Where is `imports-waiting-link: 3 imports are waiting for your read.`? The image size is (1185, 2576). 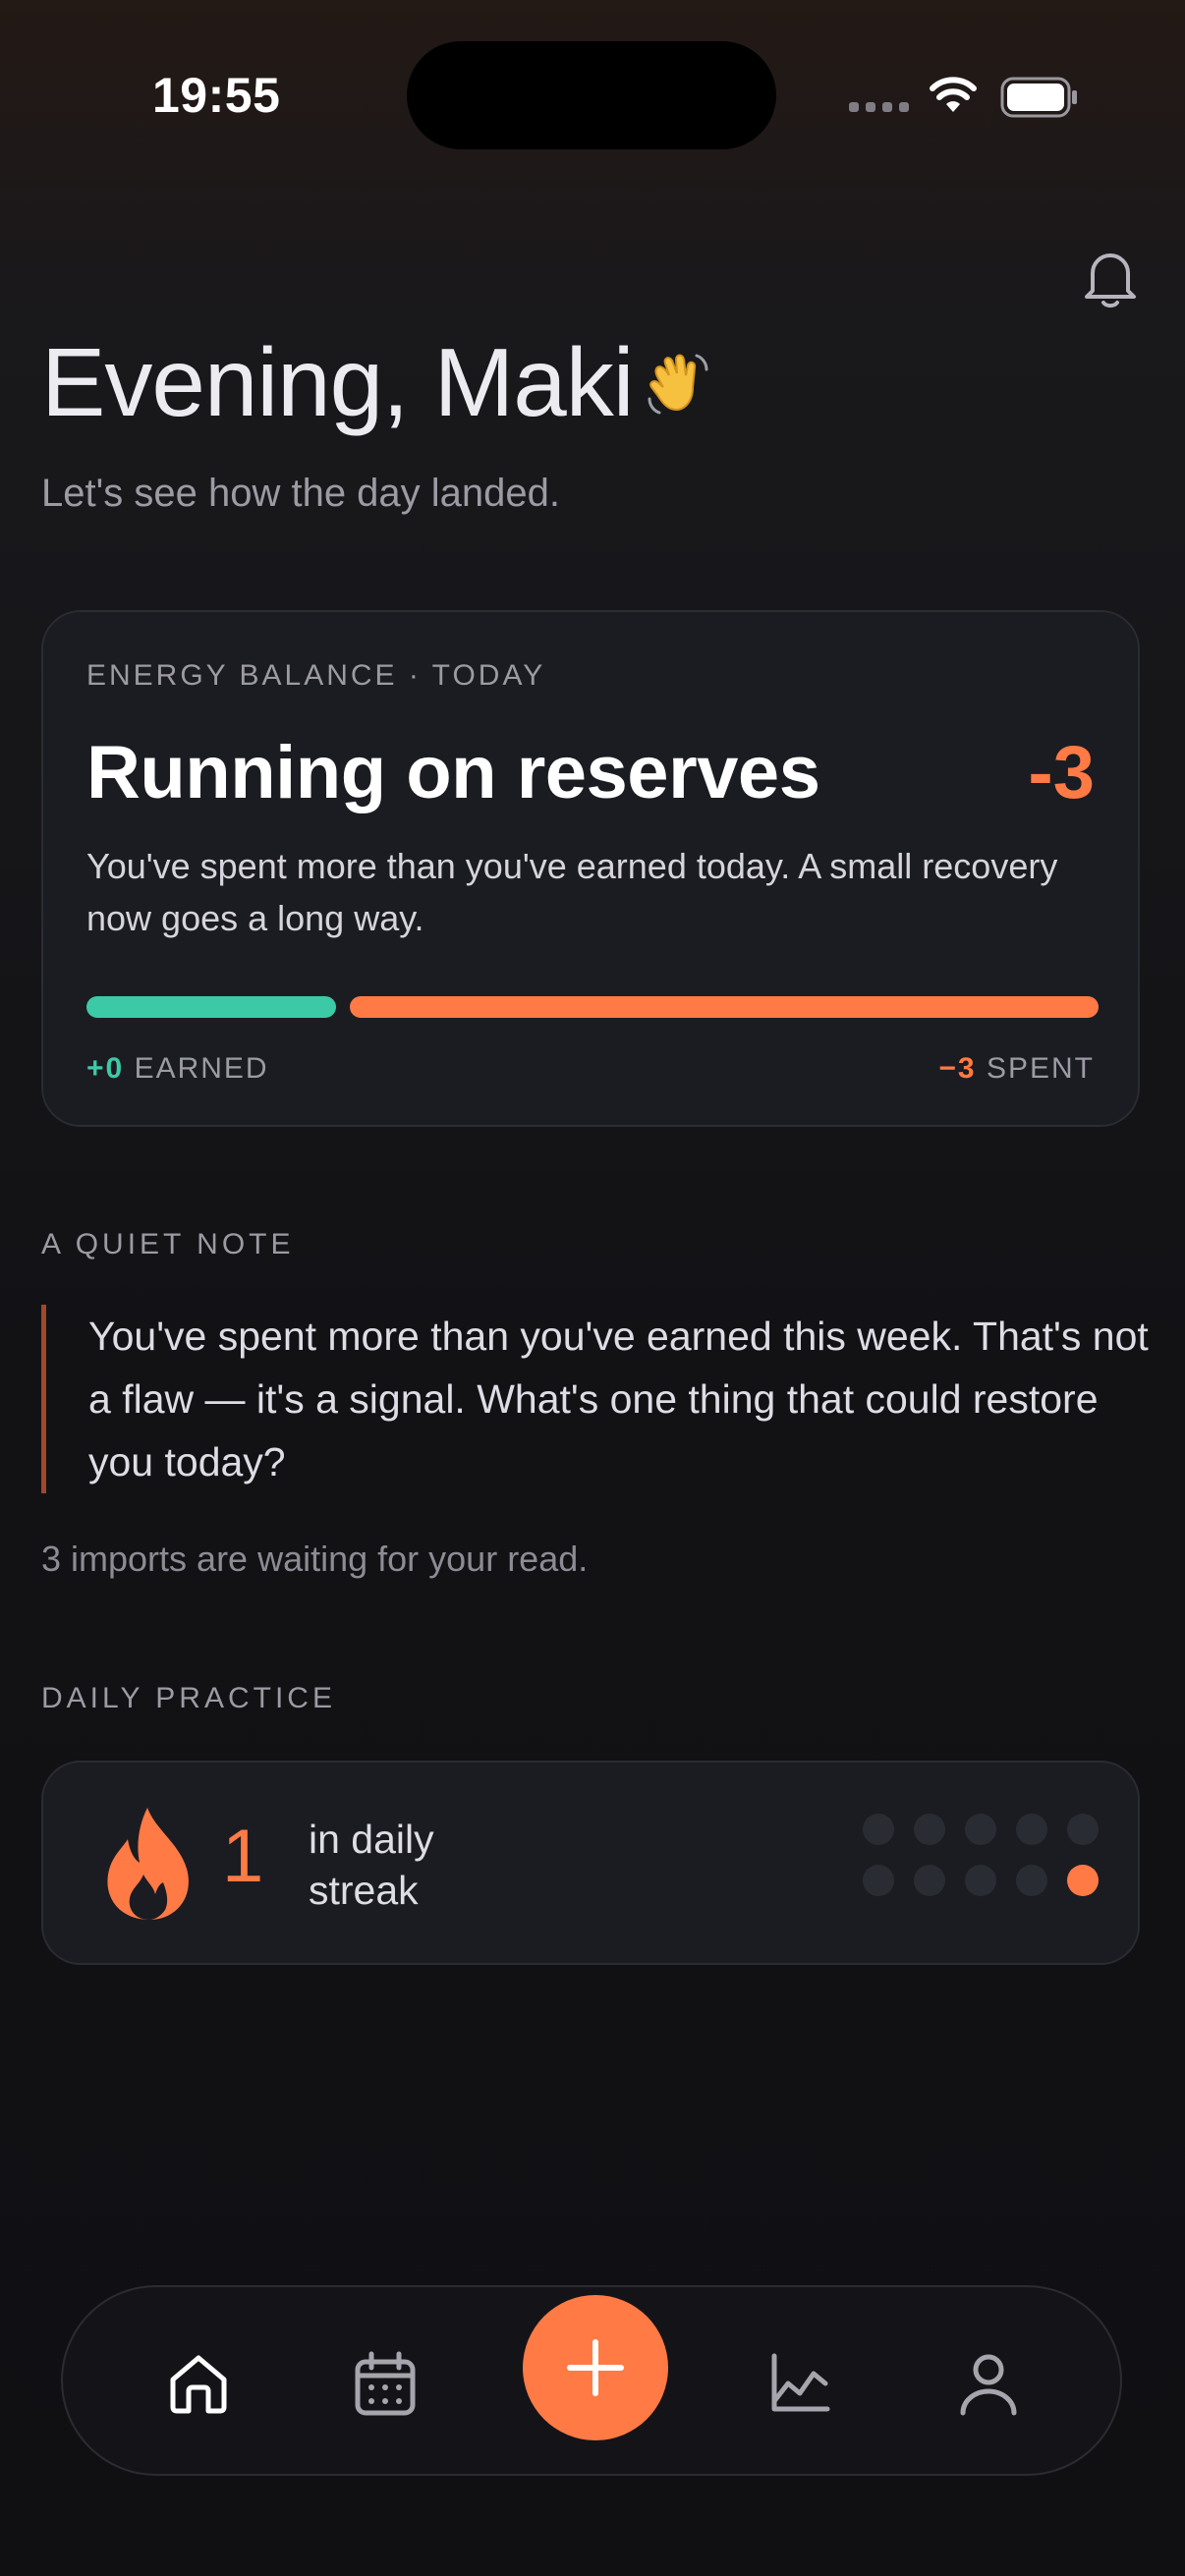
imports-waiting-link: 3 imports are waiting for your read. is located at coordinates (315, 1559).